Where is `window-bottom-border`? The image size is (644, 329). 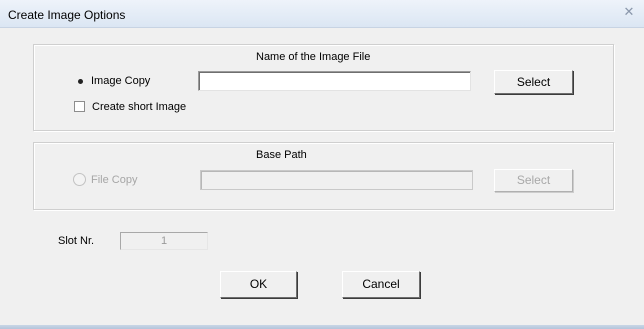 window-bottom-border is located at coordinates (322, 327).